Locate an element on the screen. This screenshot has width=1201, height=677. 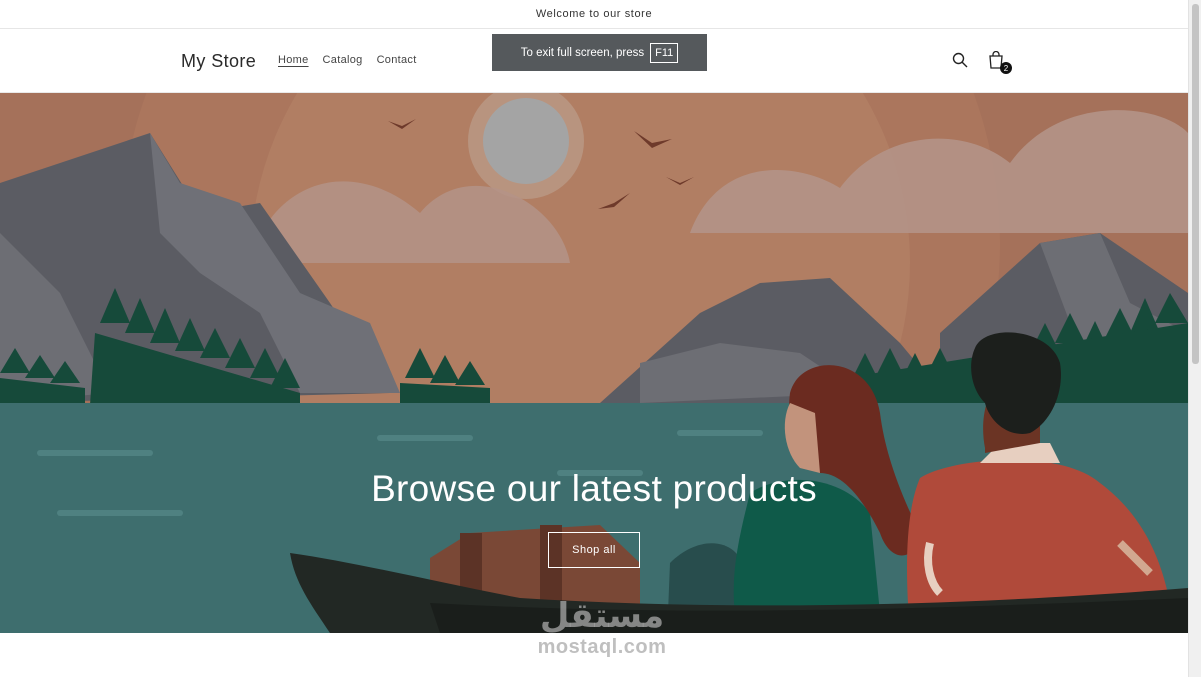
watermark: مستقل mostaql.com is located at coordinates (602, 628).